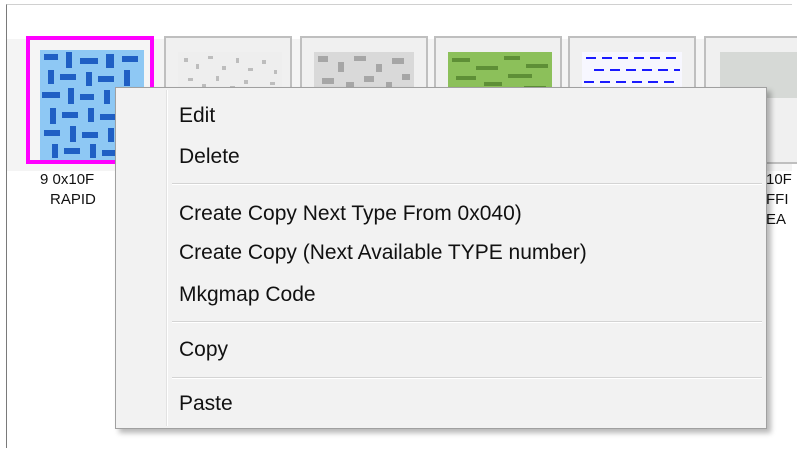  I want to click on menu-item-paste: Paste, so click(441, 404).